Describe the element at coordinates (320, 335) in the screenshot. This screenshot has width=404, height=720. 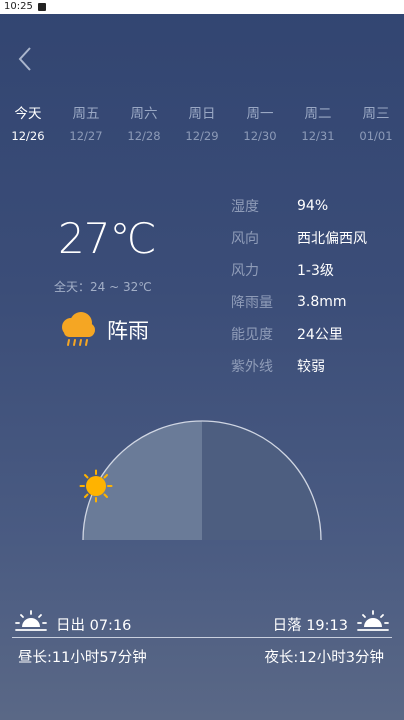
I see `detail-value: 24公里` at that location.